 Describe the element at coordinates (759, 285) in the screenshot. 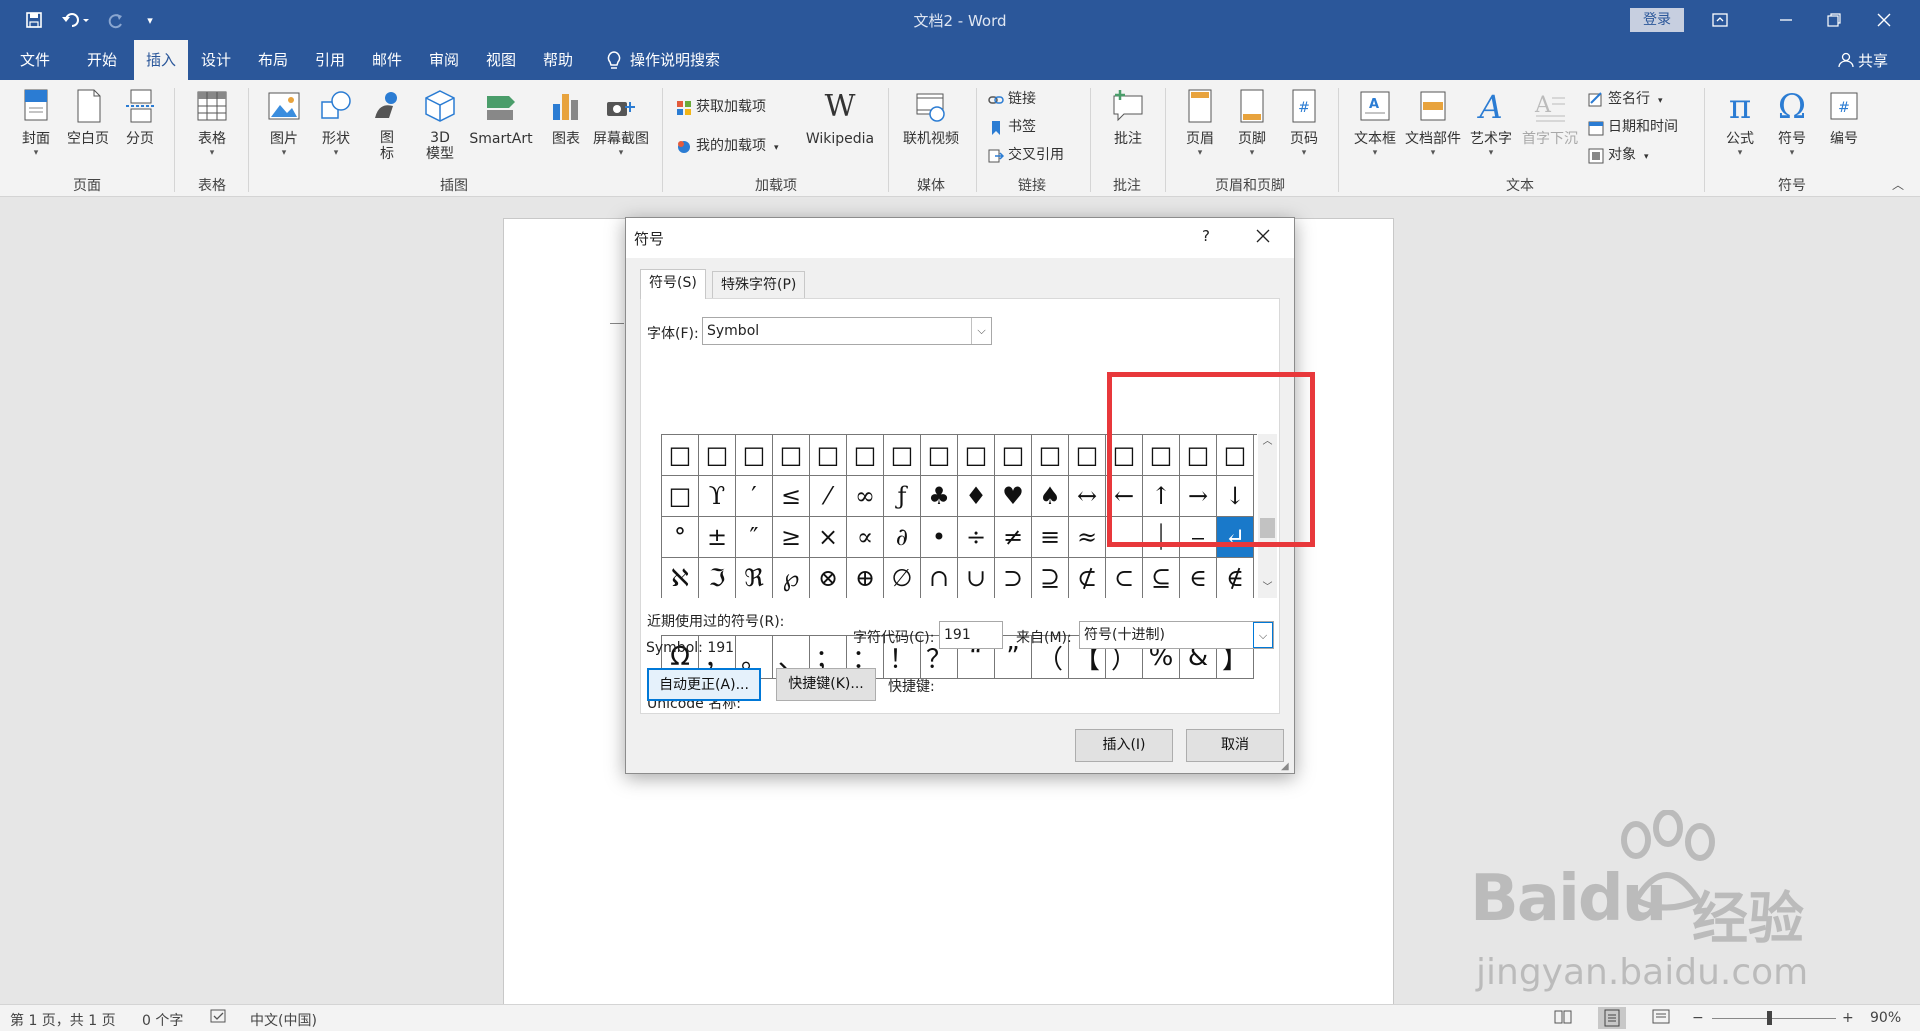

I see `tab-special-characters: 特殊字符(P)` at that location.